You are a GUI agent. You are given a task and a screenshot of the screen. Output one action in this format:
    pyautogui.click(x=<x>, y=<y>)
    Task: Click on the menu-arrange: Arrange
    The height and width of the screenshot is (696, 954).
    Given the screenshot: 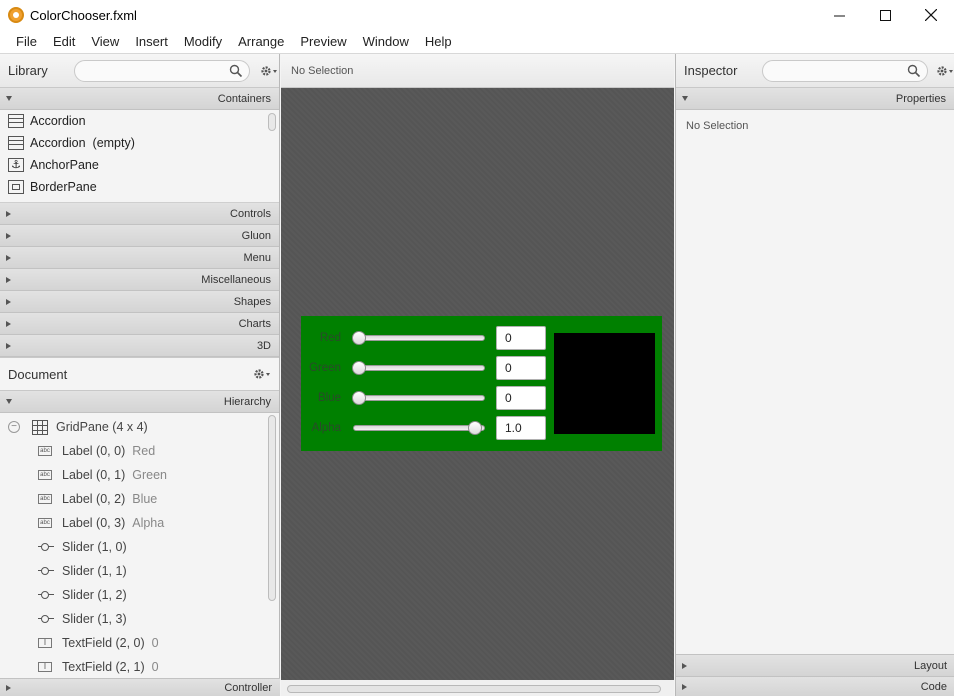 What is the action you would take?
    pyautogui.click(x=261, y=41)
    